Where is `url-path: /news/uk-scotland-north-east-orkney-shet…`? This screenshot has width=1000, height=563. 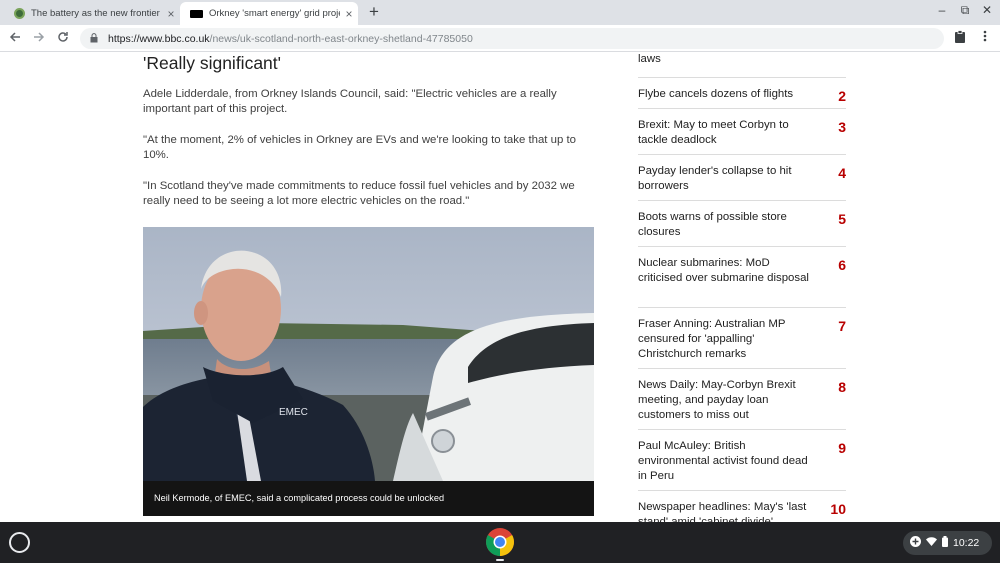 url-path: /news/uk-scotland-north-east-orkney-shet… is located at coordinates (341, 38).